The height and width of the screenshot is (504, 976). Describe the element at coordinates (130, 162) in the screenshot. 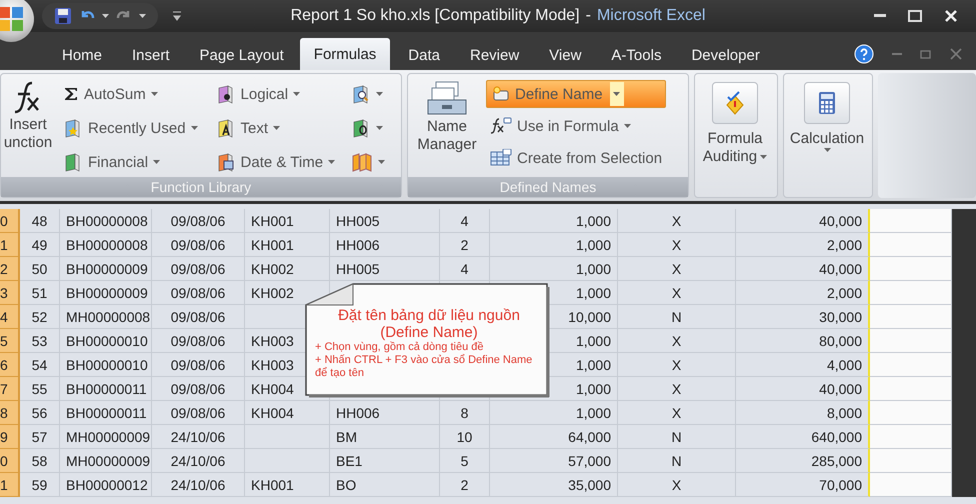

I see `function-category-button: Financial` at that location.